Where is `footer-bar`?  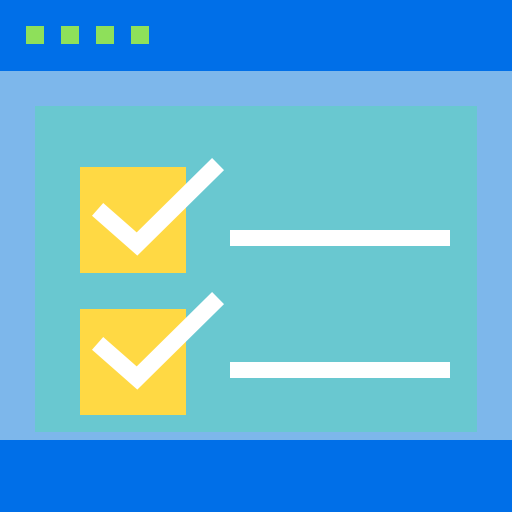 footer-bar is located at coordinates (256, 476).